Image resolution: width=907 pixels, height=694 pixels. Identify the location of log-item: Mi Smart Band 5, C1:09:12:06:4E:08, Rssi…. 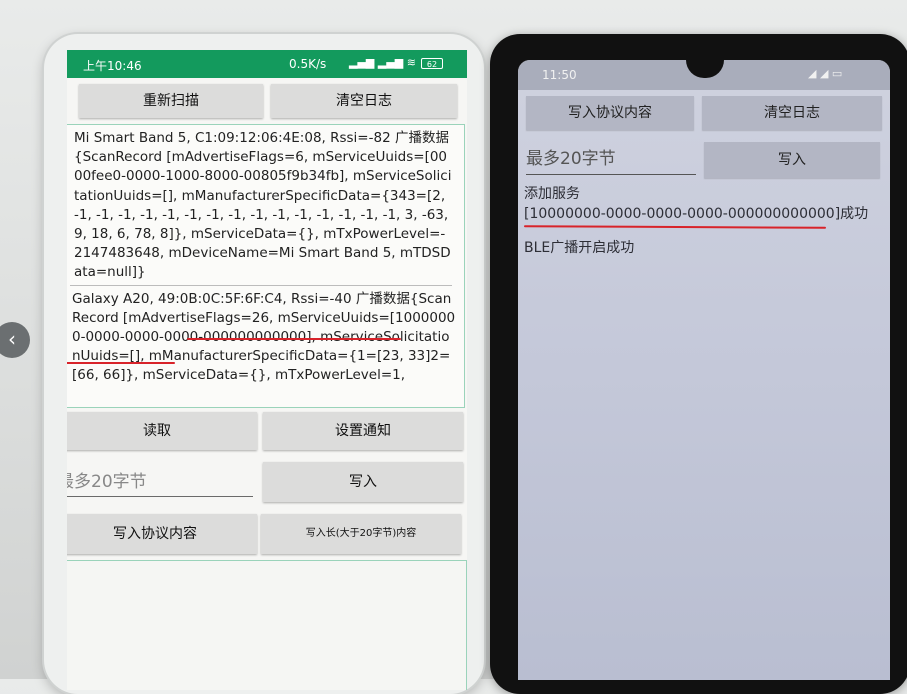
(261, 205).